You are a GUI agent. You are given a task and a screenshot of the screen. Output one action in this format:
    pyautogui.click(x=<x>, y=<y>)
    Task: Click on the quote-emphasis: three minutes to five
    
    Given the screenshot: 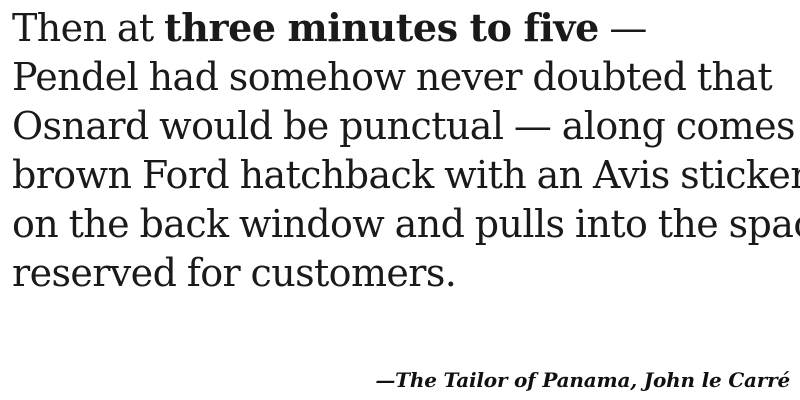 What is the action you would take?
    pyautogui.click(x=381, y=27)
    